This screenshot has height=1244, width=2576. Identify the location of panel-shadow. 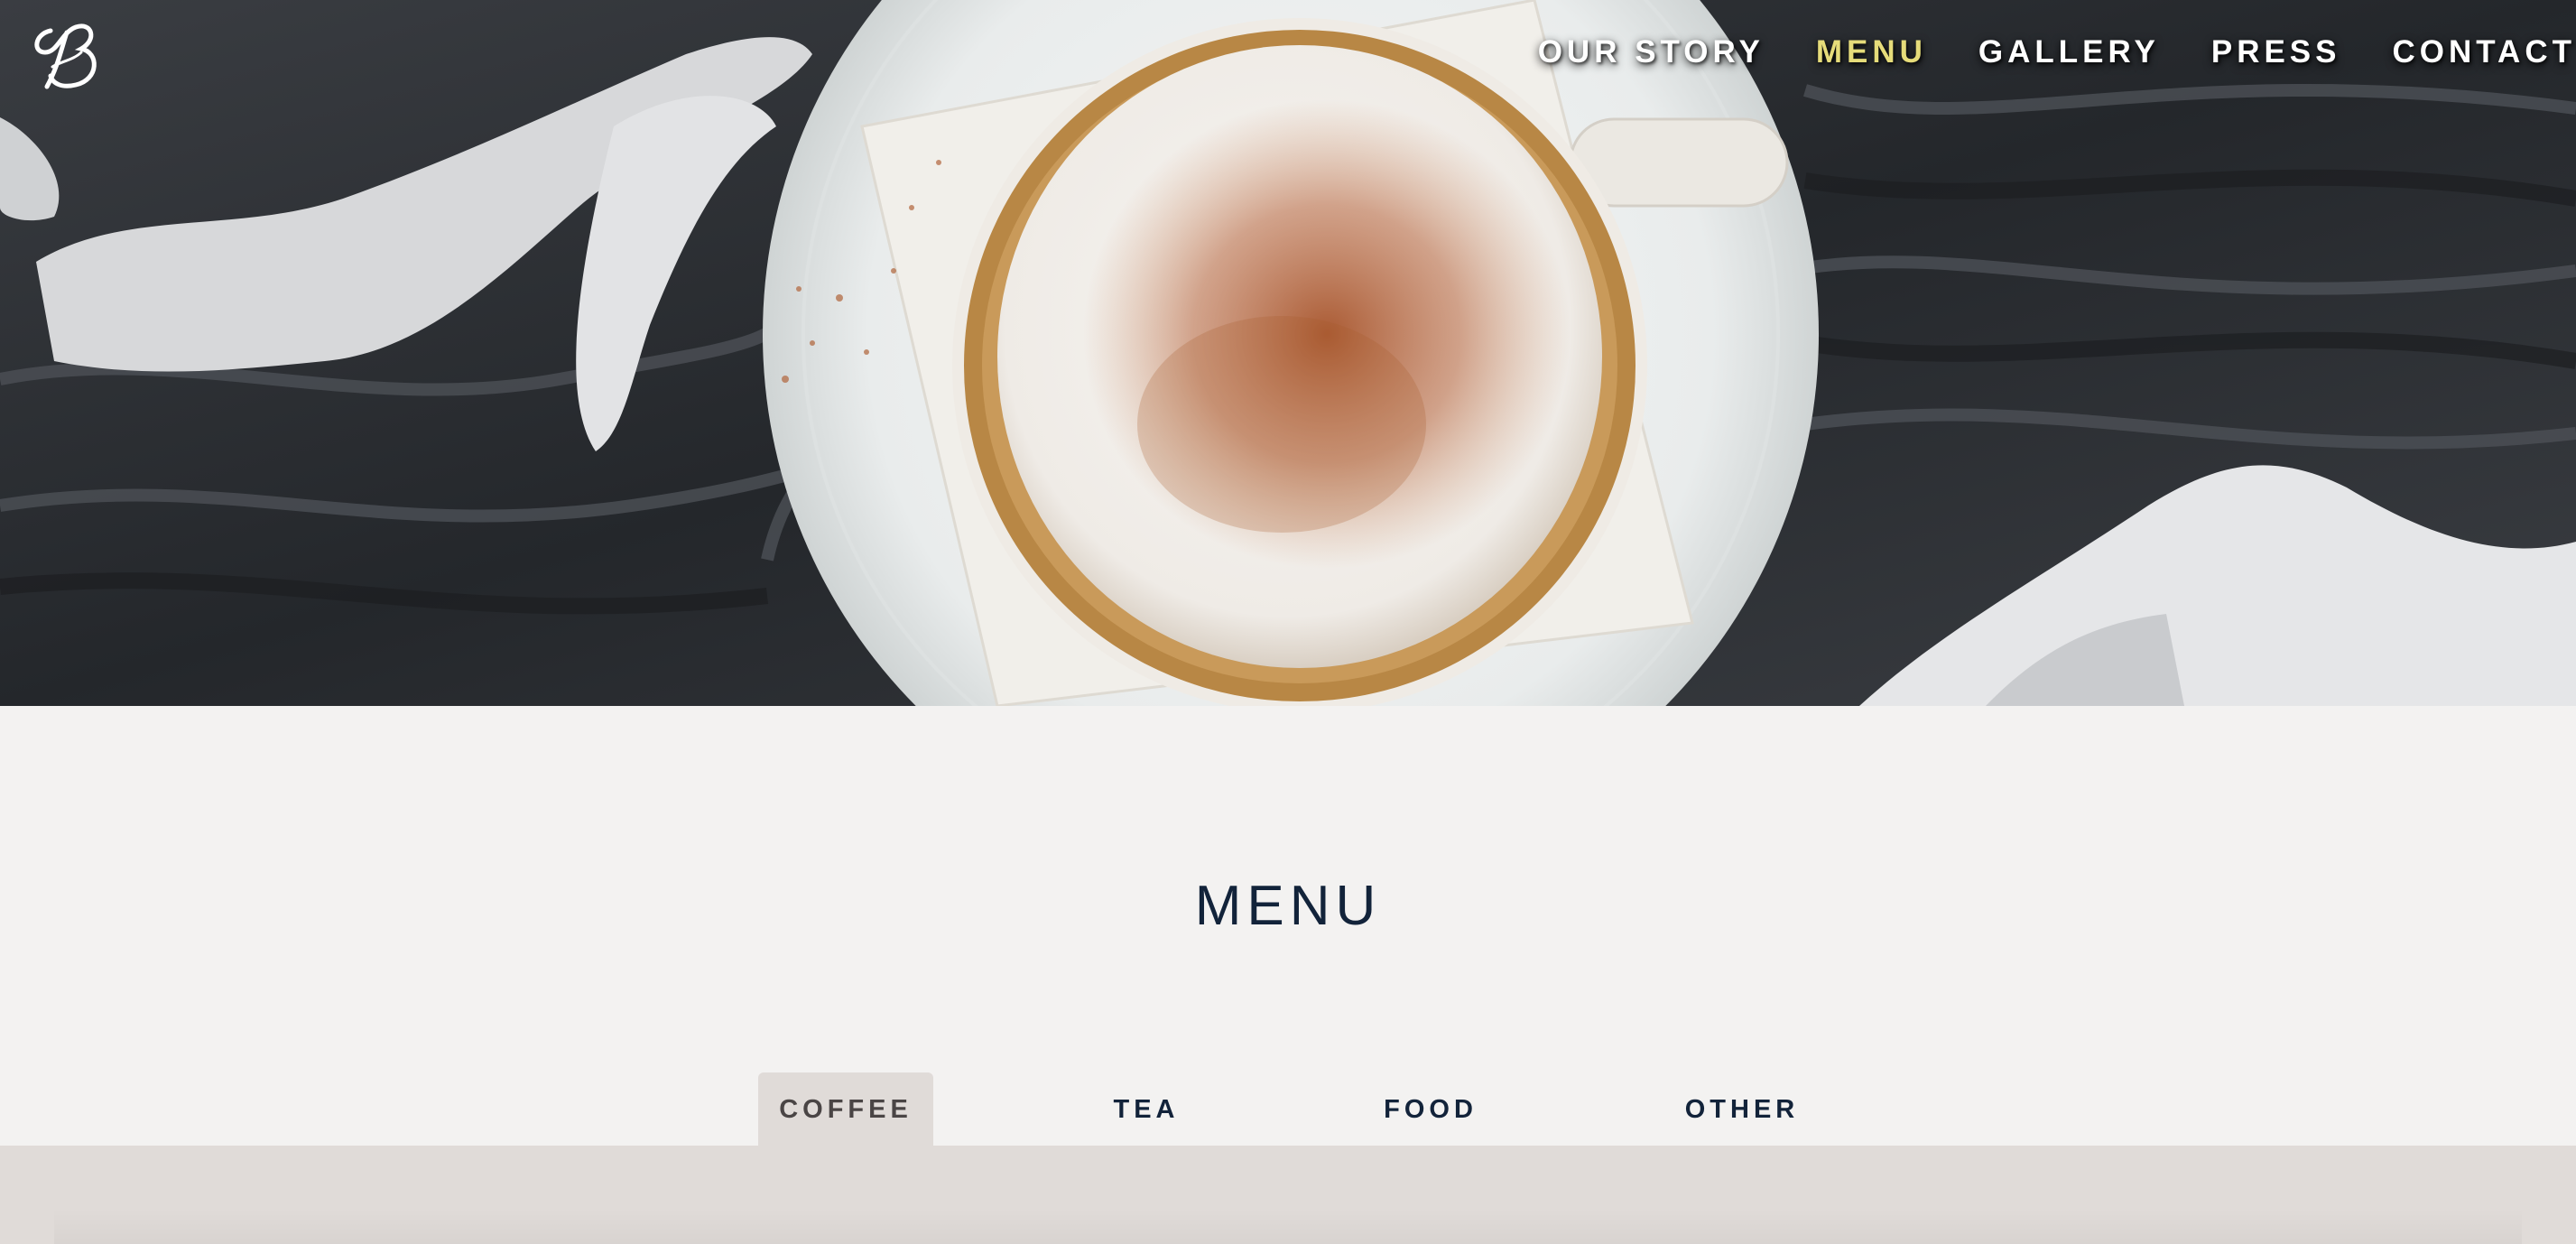
(1288, 1226).